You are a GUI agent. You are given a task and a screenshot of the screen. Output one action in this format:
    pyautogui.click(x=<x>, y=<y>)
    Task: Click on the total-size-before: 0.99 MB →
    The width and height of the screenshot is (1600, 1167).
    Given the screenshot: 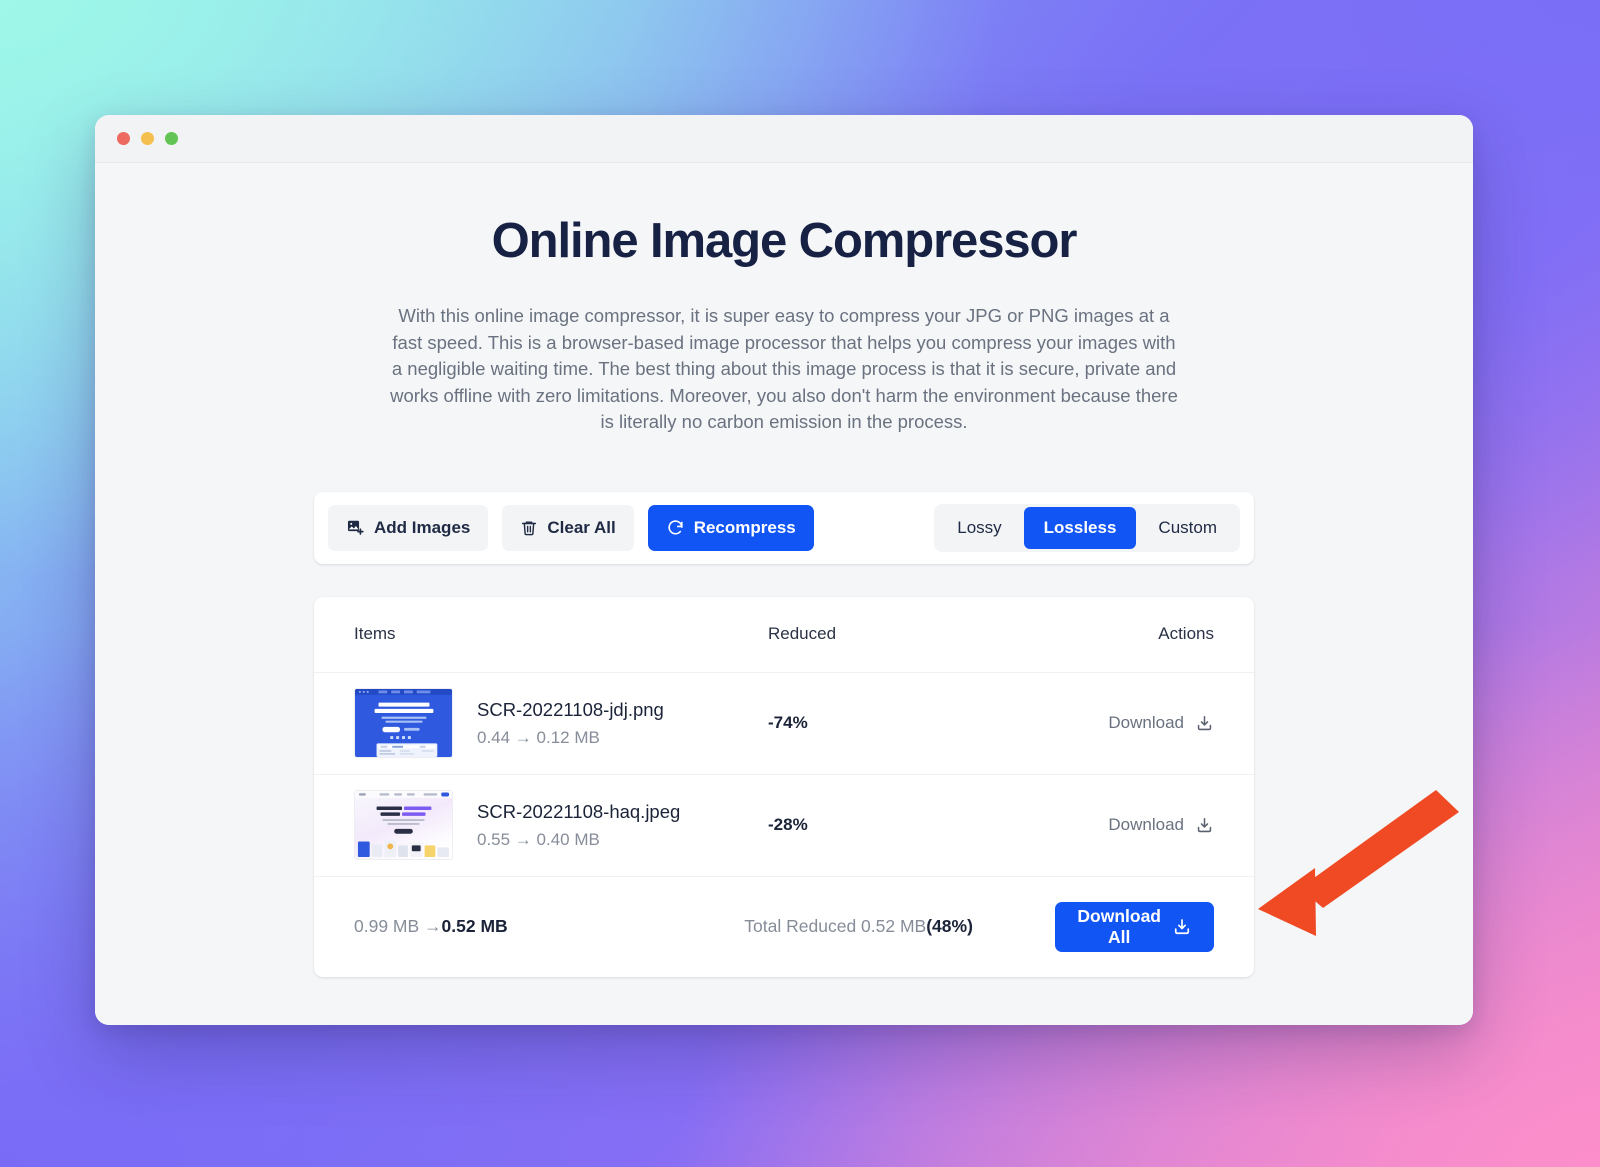 What is the action you would take?
    pyautogui.click(x=398, y=926)
    